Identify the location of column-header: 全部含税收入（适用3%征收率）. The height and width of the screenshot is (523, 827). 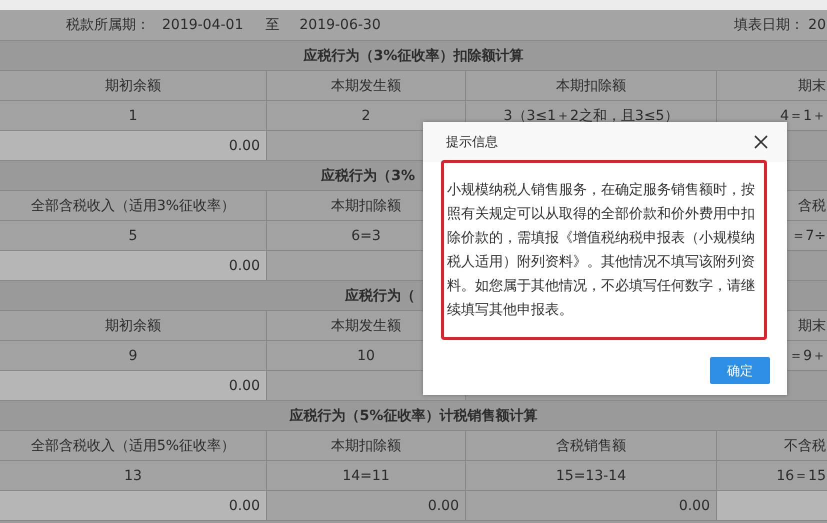
(133, 205).